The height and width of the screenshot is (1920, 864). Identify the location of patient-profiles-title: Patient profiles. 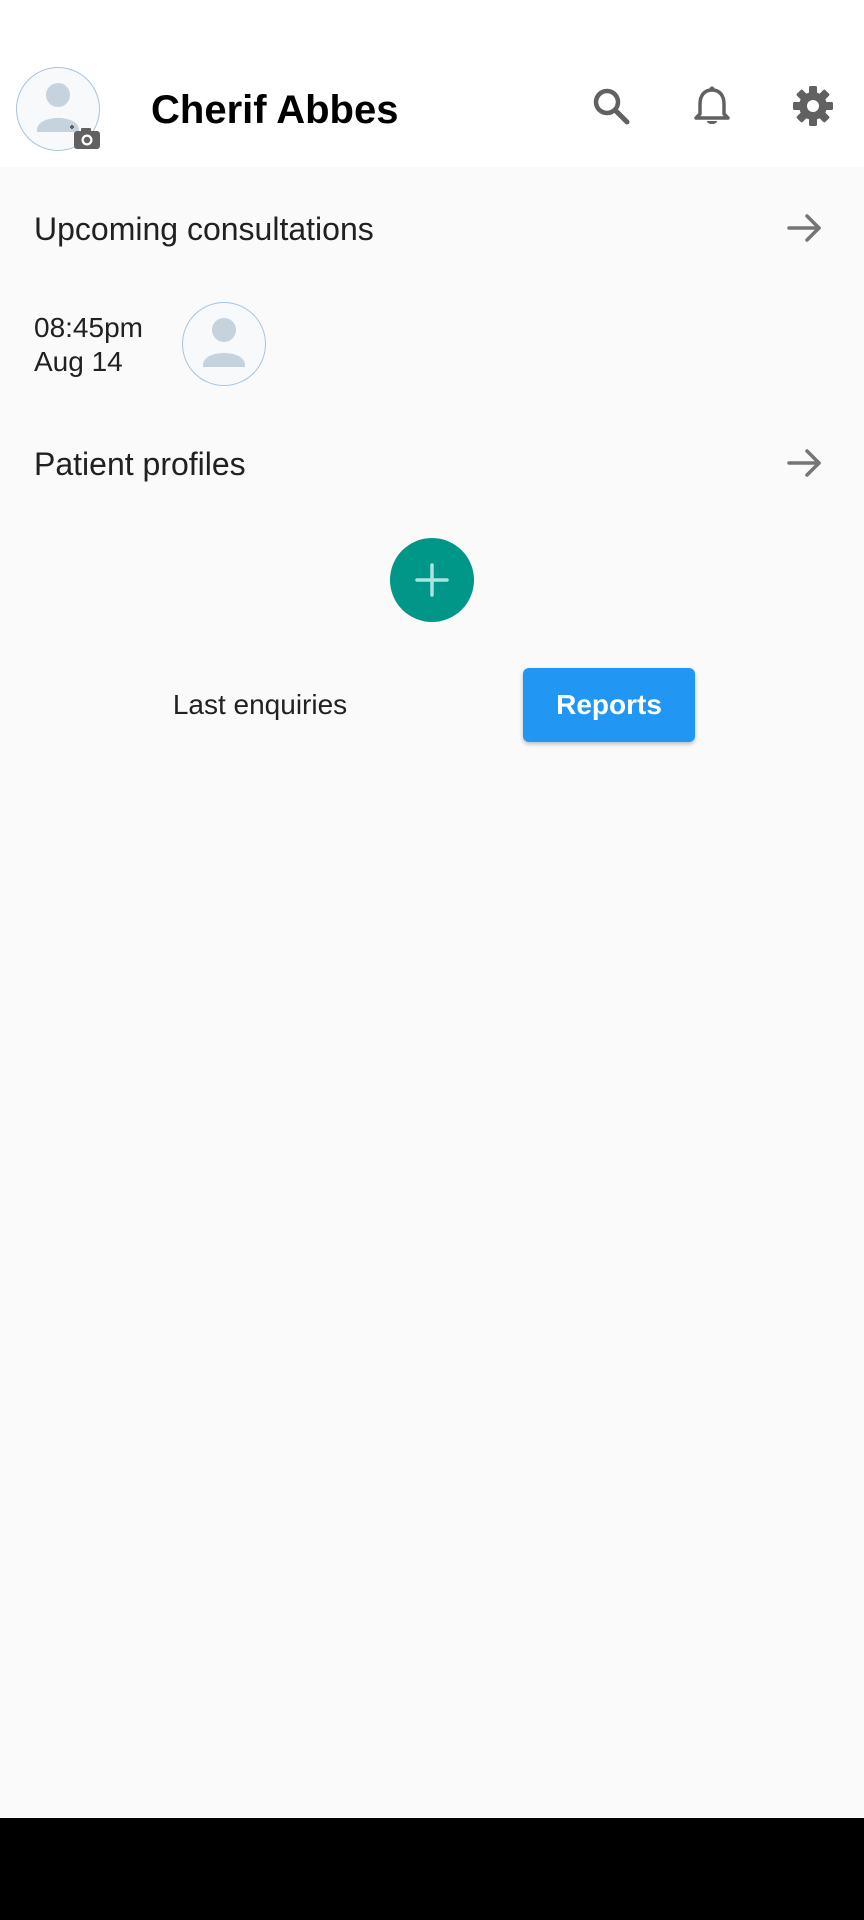
(140, 464).